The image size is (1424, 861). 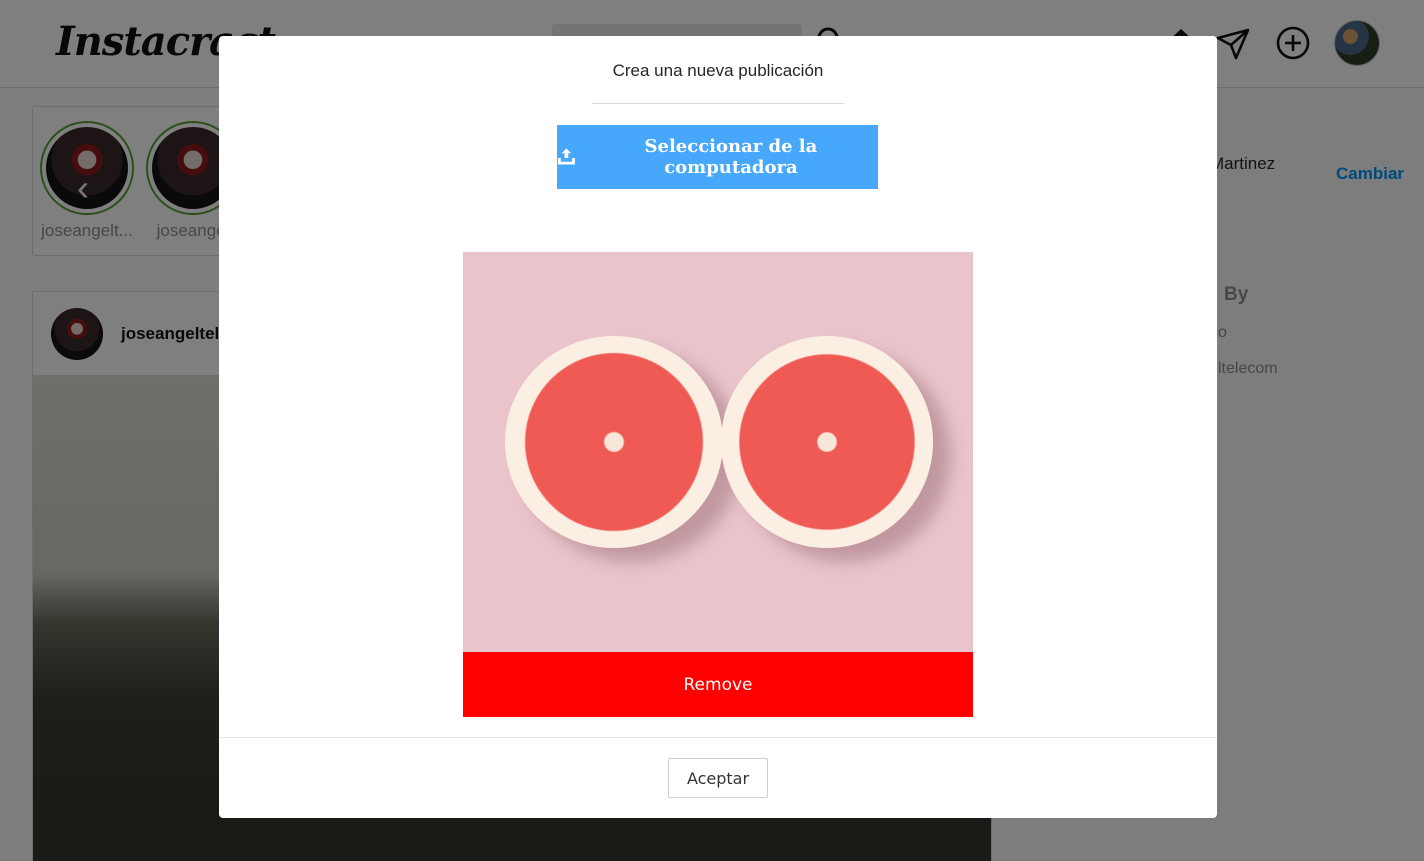 I want to click on upload-button-label: Seleccionar de la computadora, so click(x=731, y=157).